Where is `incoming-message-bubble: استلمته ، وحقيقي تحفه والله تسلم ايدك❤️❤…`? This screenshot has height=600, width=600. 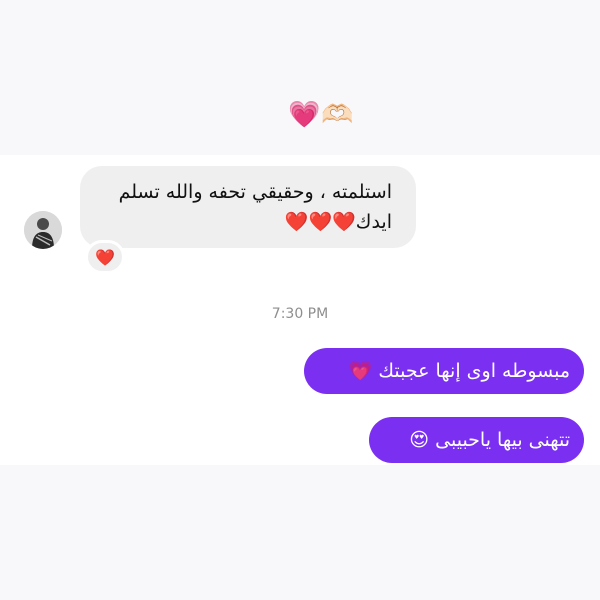
incoming-message-bubble: استلمته ، وحقيقي تحفه والله تسلم ايدك❤️❤… is located at coordinates (248, 207).